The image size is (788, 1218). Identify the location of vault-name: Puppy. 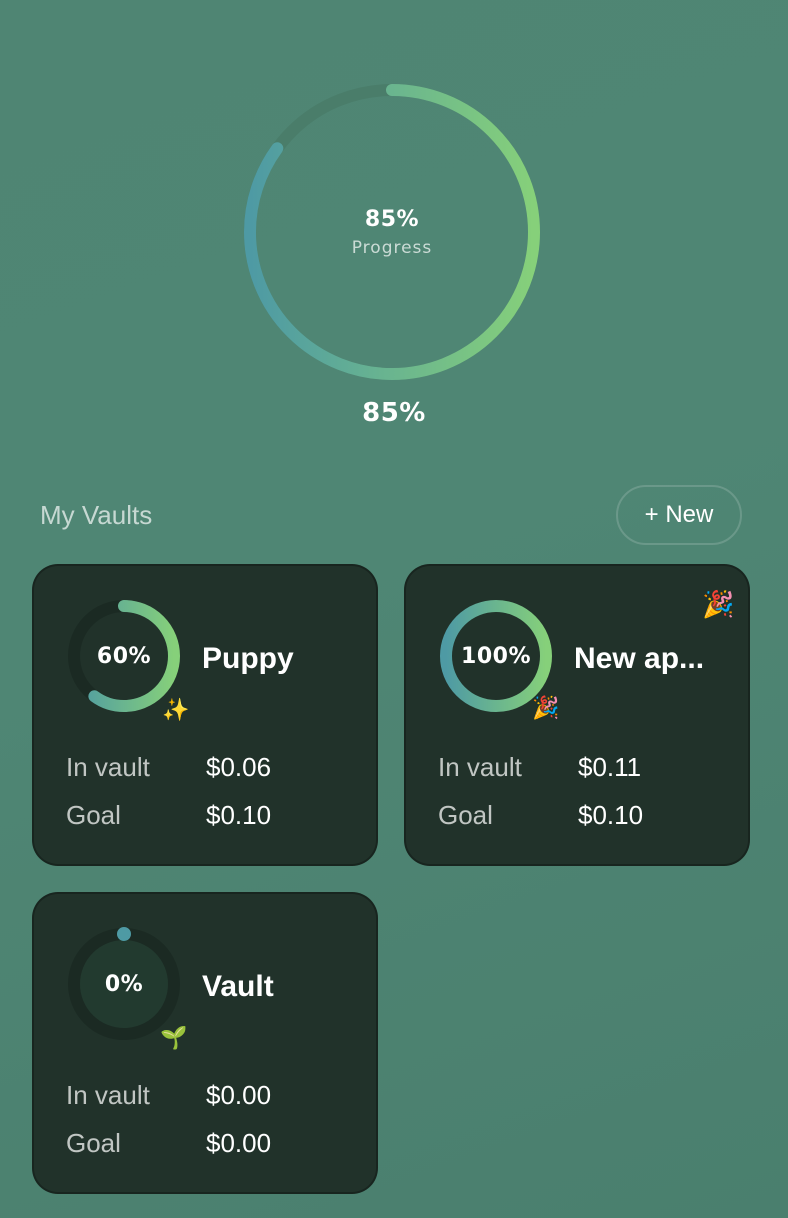
(248, 658).